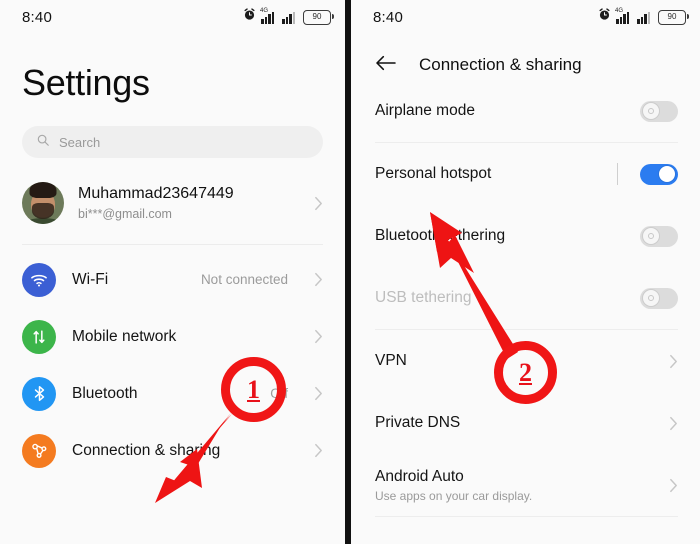 This screenshot has width=700, height=544. I want to click on row-personal-hotspot: Personal hotspot, so click(525, 174).